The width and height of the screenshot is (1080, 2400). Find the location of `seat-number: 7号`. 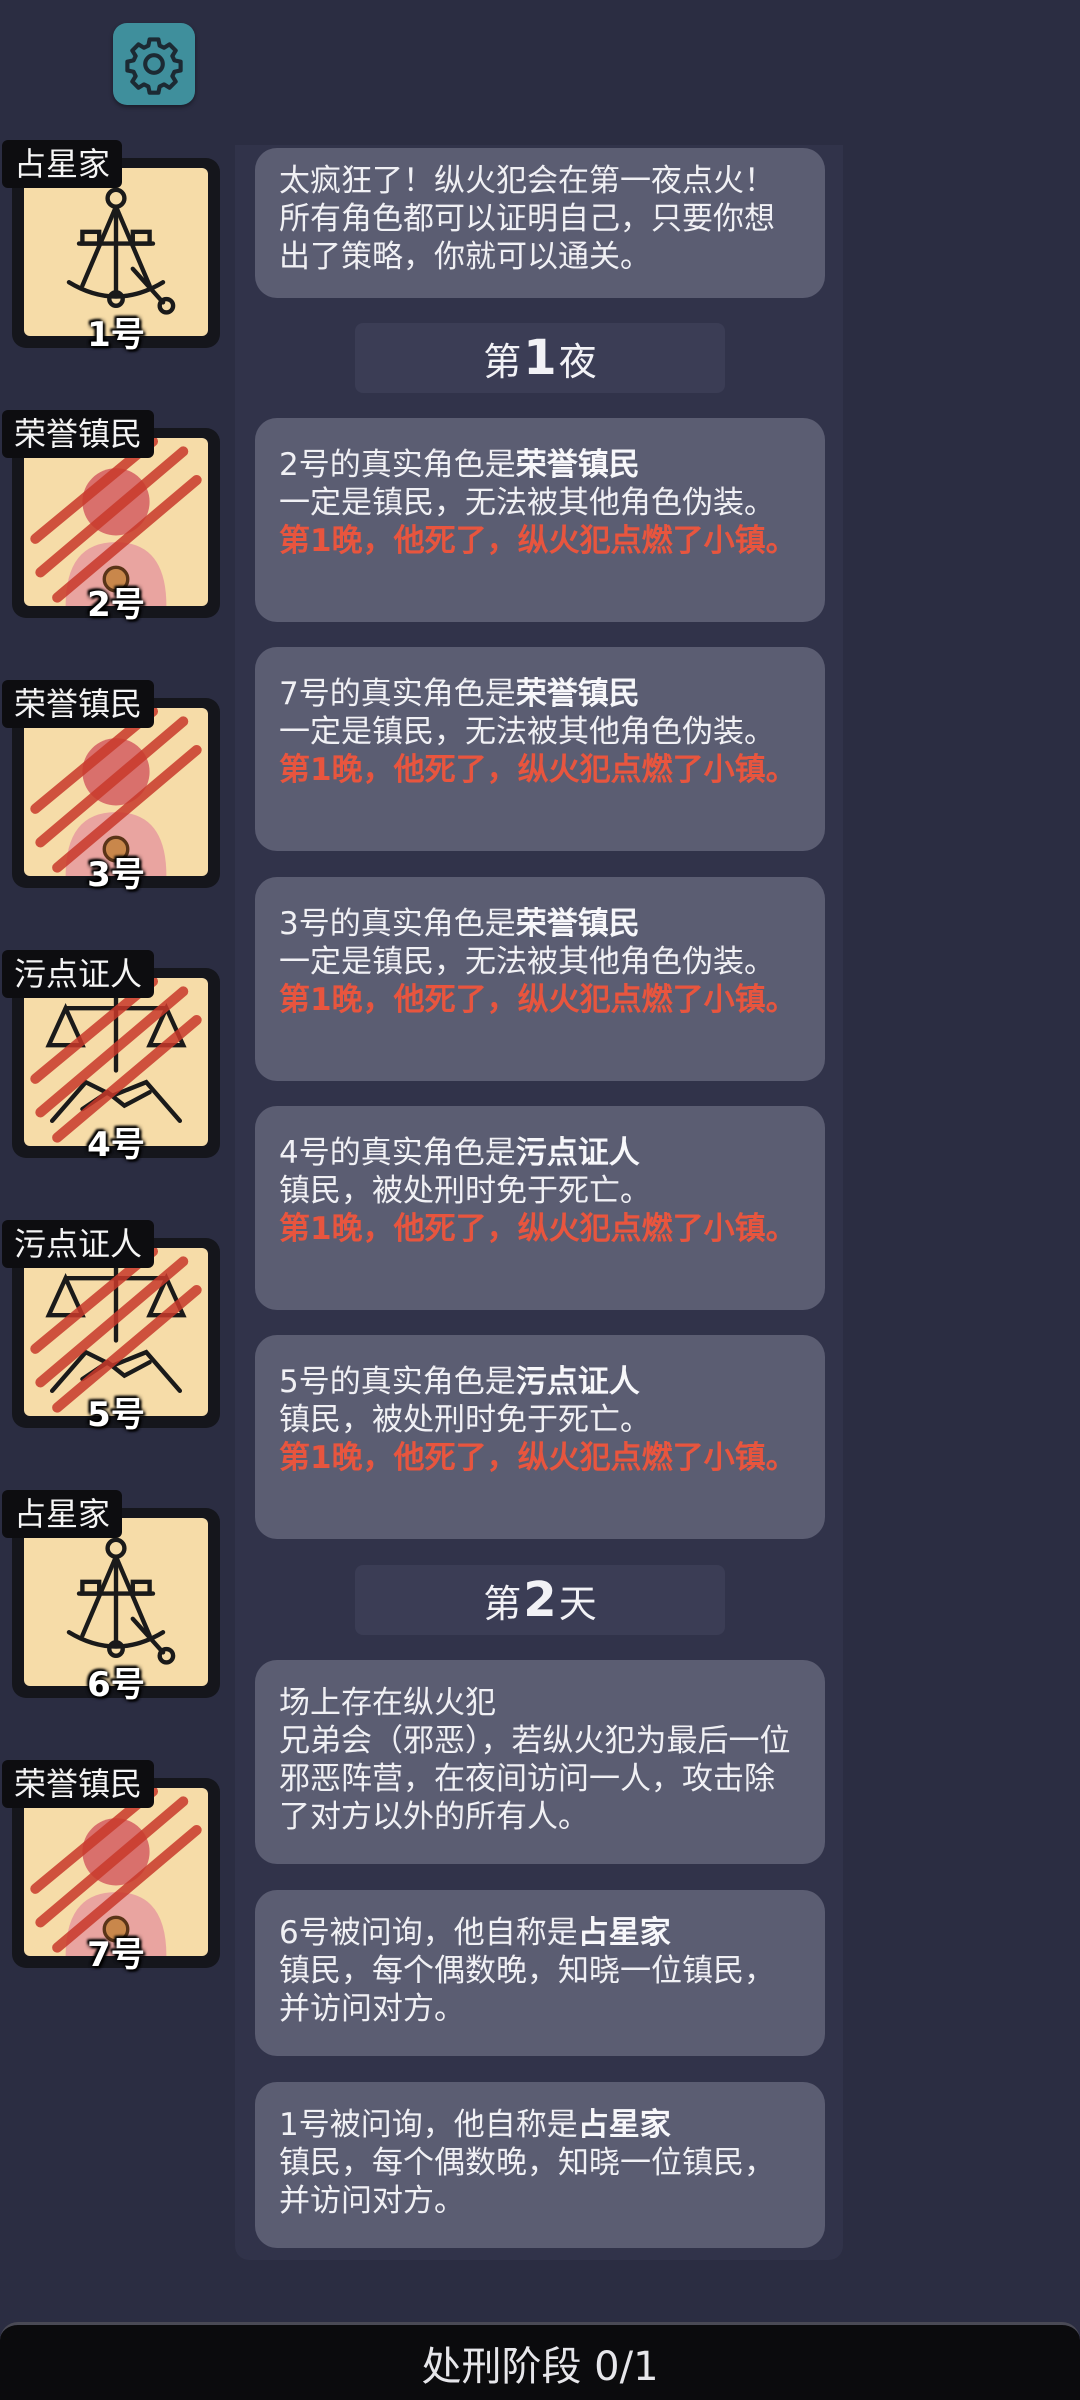

seat-number: 7号 is located at coordinates (116, 1955).